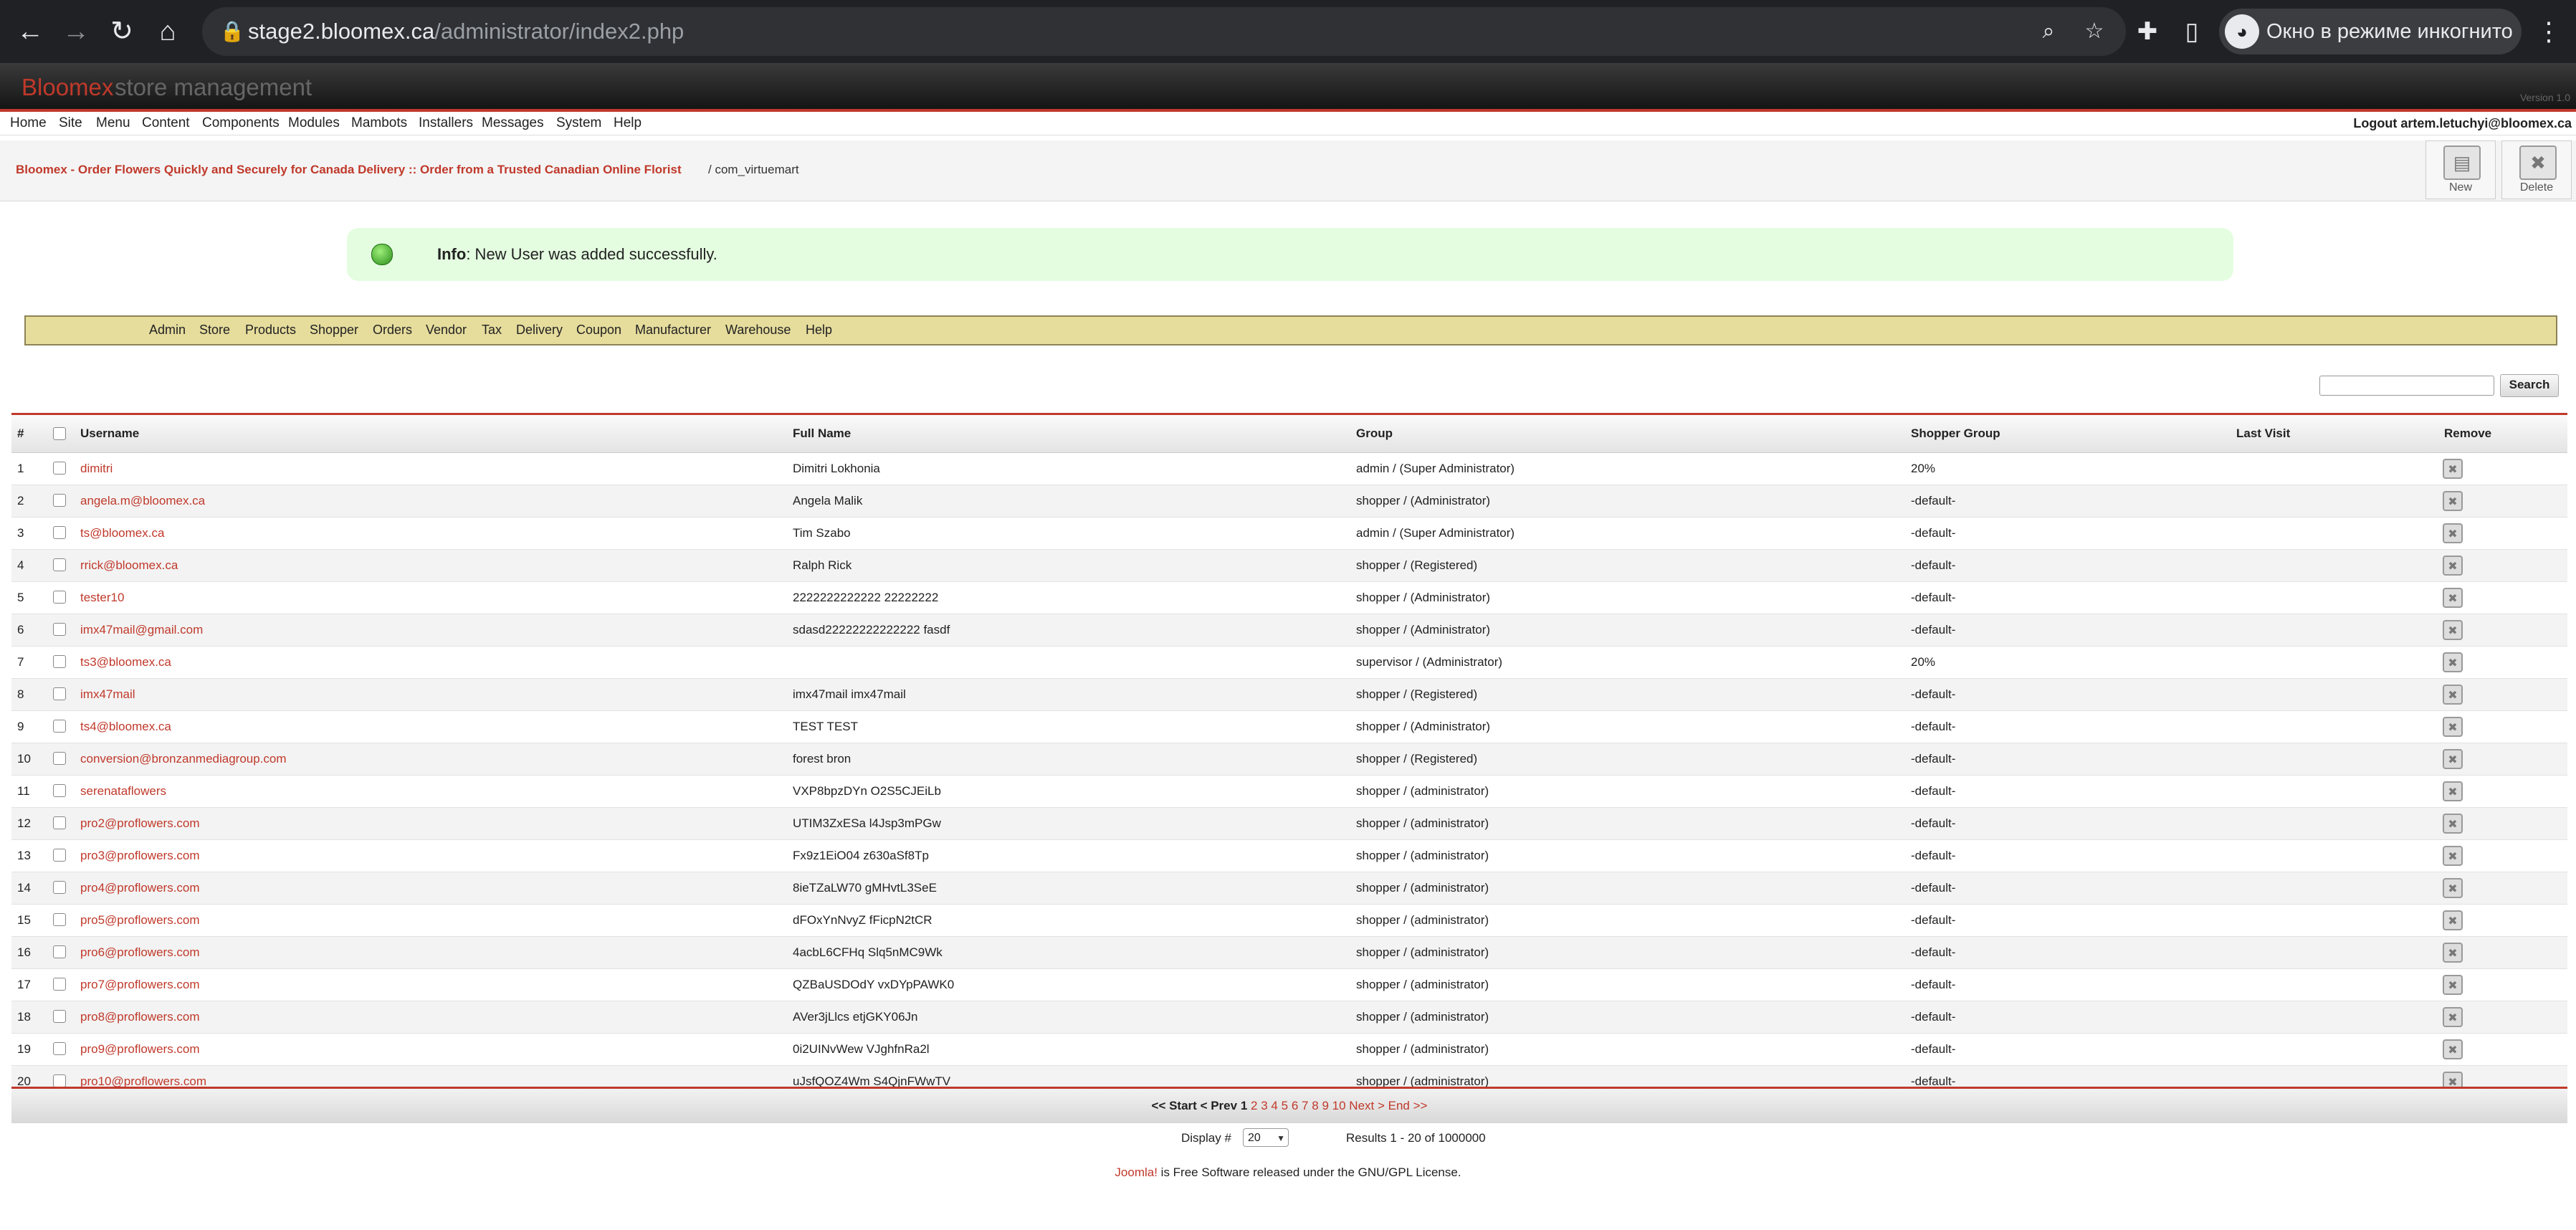 This screenshot has width=2576, height=1230. I want to click on menu-mambots: Mambots, so click(379, 123).